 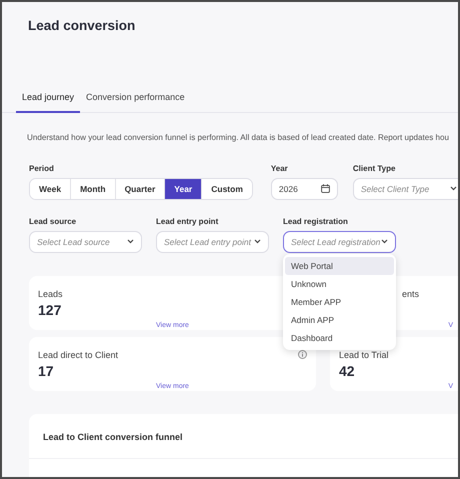 I want to click on card-value: 127, so click(x=50, y=310).